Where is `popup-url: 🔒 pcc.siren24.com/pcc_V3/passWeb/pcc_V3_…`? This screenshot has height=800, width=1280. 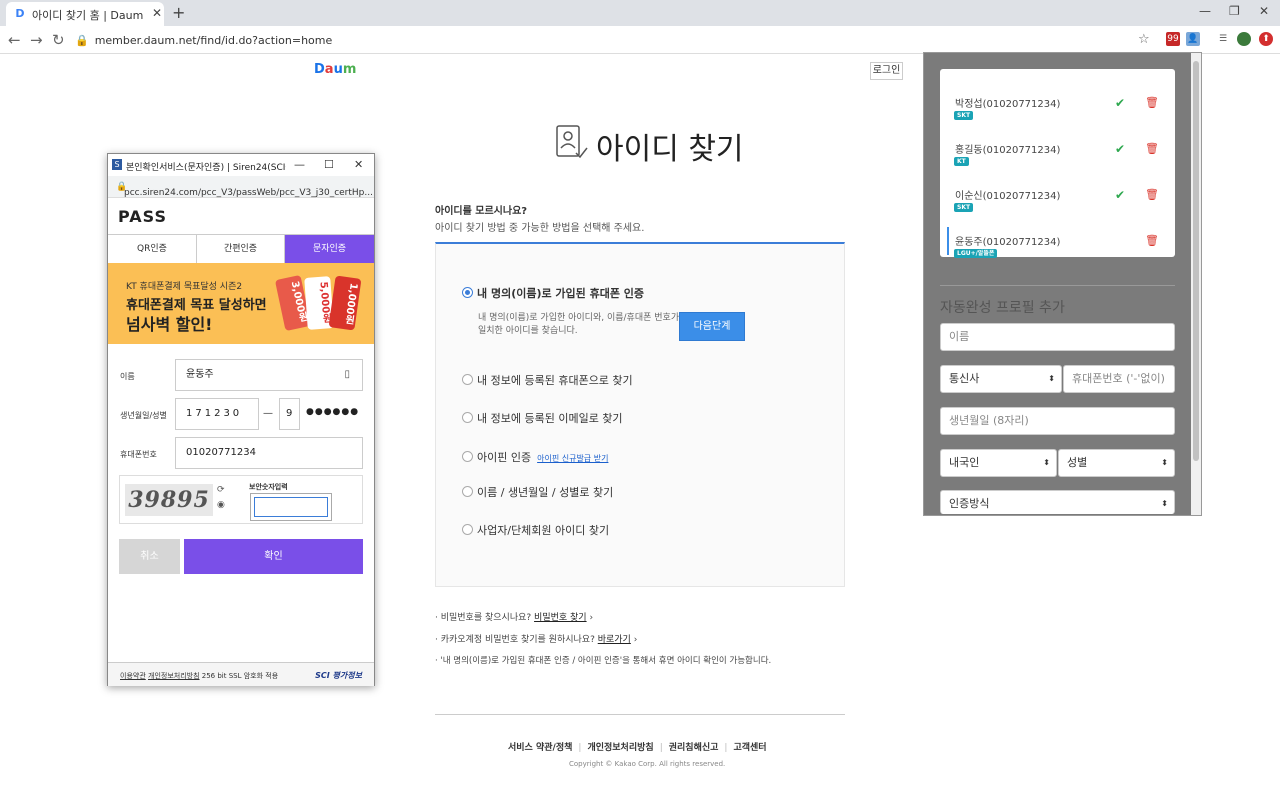 popup-url: 🔒 pcc.siren24.com/pcc_V3/passWeb/pcc_V3_… is located at coordinates (244, 190).